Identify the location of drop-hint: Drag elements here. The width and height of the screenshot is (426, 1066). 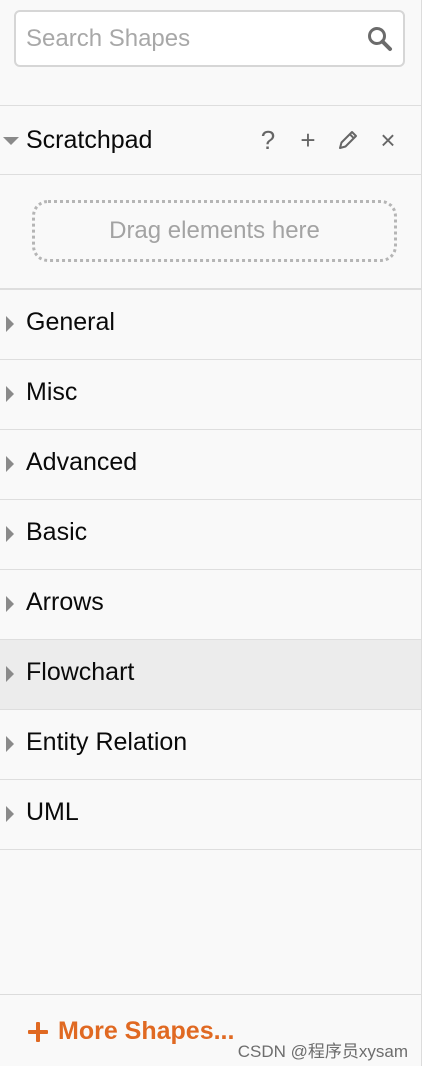
(214, 230).